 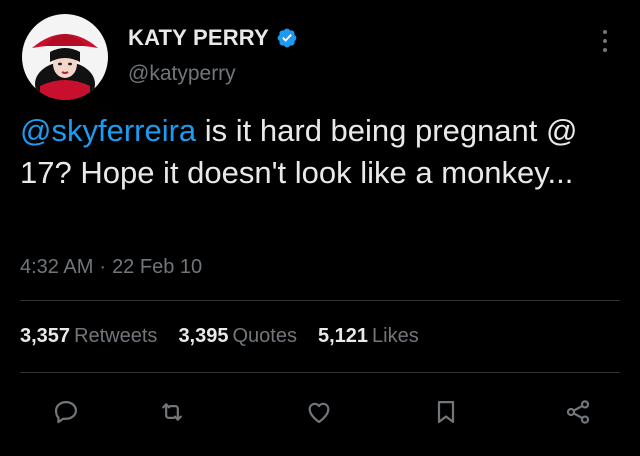 I want to click on tweet-timestamp: 4:32 AM · 22 Feb 10, so click(x=111, y=267).